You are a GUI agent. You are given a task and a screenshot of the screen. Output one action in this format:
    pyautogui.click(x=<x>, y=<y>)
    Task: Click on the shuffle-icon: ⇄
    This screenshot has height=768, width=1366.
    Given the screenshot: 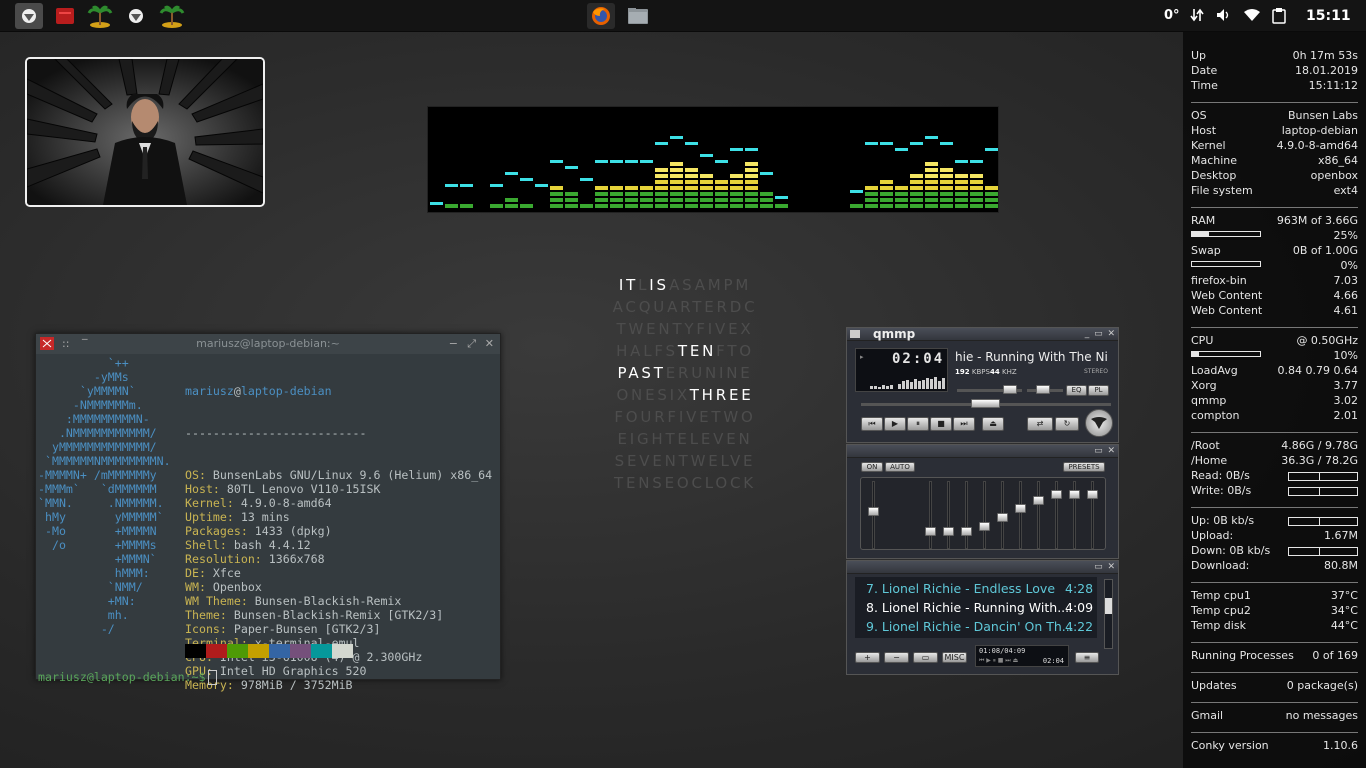 What is the action you would take?
    pyautogui.click(x=1040, y=424)
    